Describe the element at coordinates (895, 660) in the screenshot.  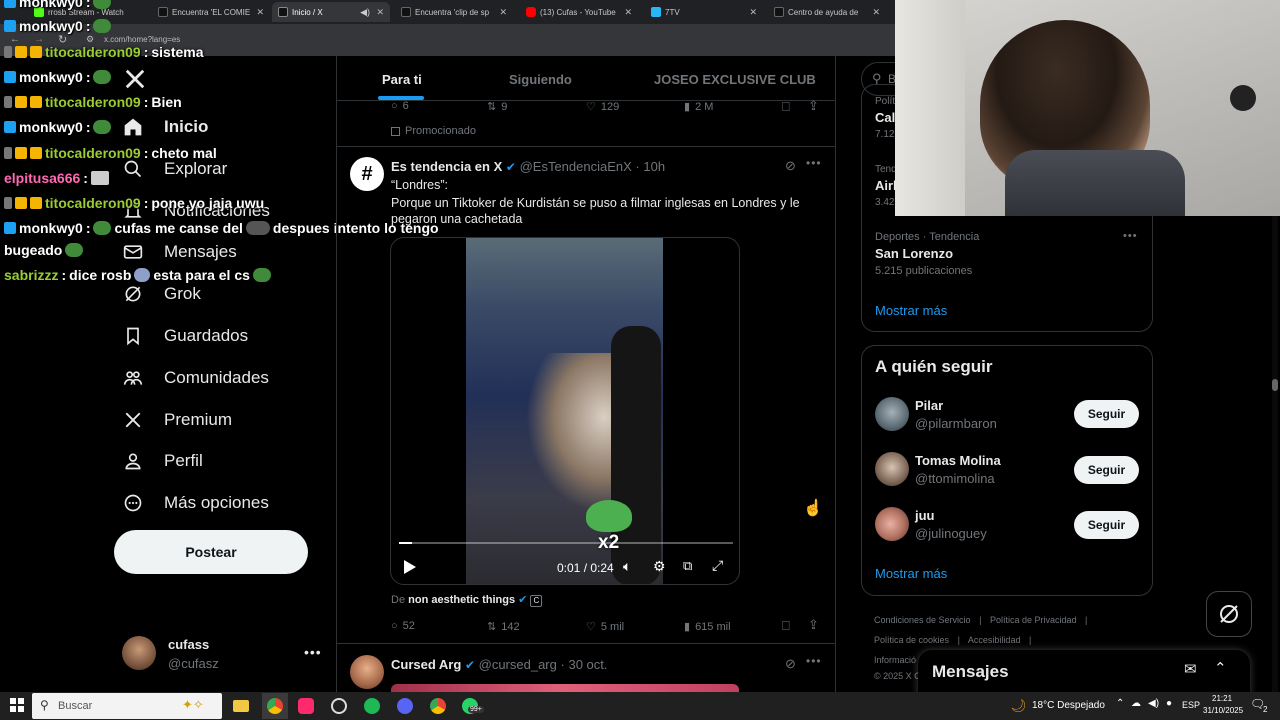
I see `footer-link: Informació` at that location.